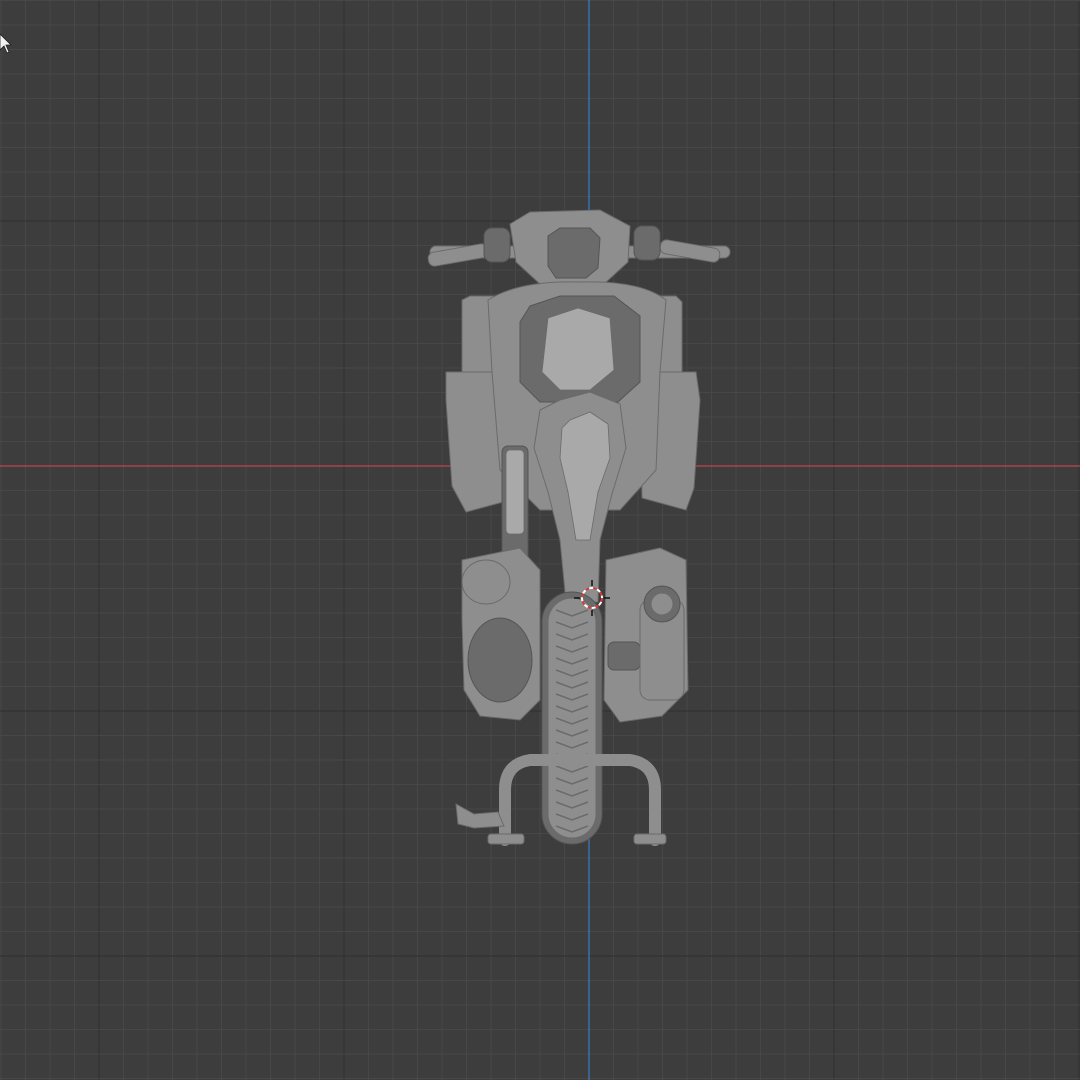 The image size is (1080, 1080). Describe the element at coordinates (624, 656) in the screenshot. I see `hub-bolt` at that location.